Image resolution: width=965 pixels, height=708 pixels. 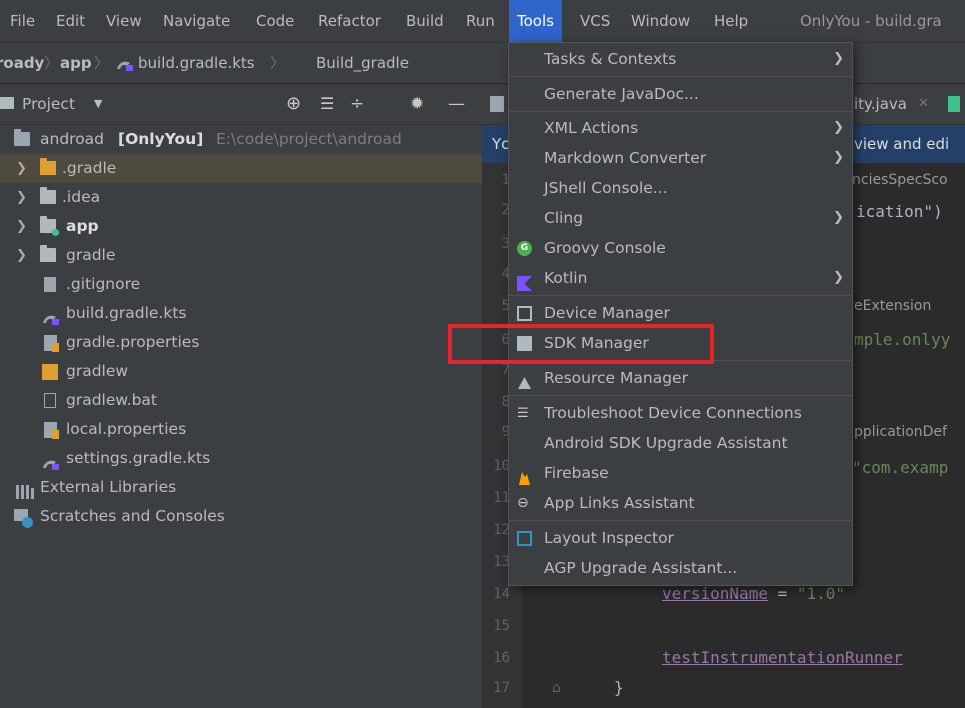 What do you see at coordinates (581, 344) in the screenshot?
I see `sdk-manager-highlight-box` at bounding box center [581, 344].